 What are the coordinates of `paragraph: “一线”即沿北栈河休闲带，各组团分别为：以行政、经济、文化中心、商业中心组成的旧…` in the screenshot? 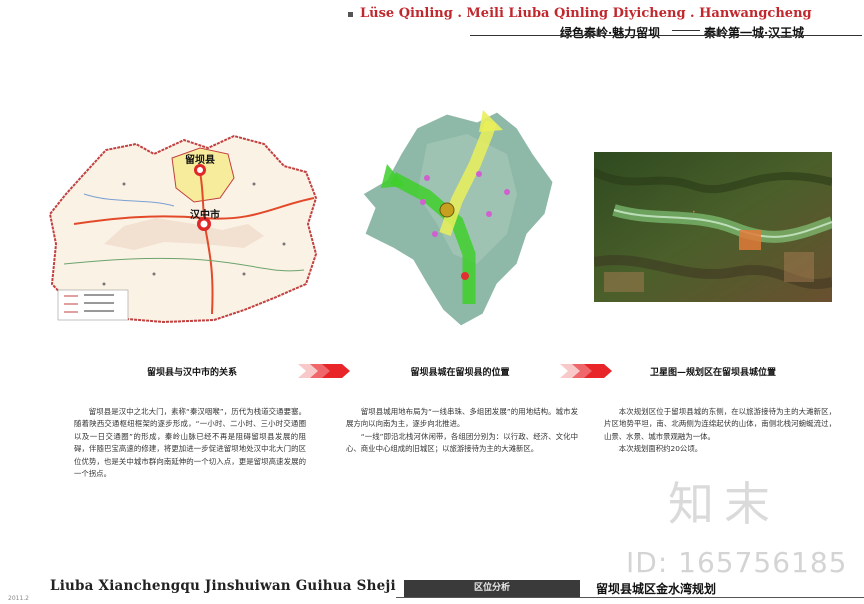 It's located at (462, 442).